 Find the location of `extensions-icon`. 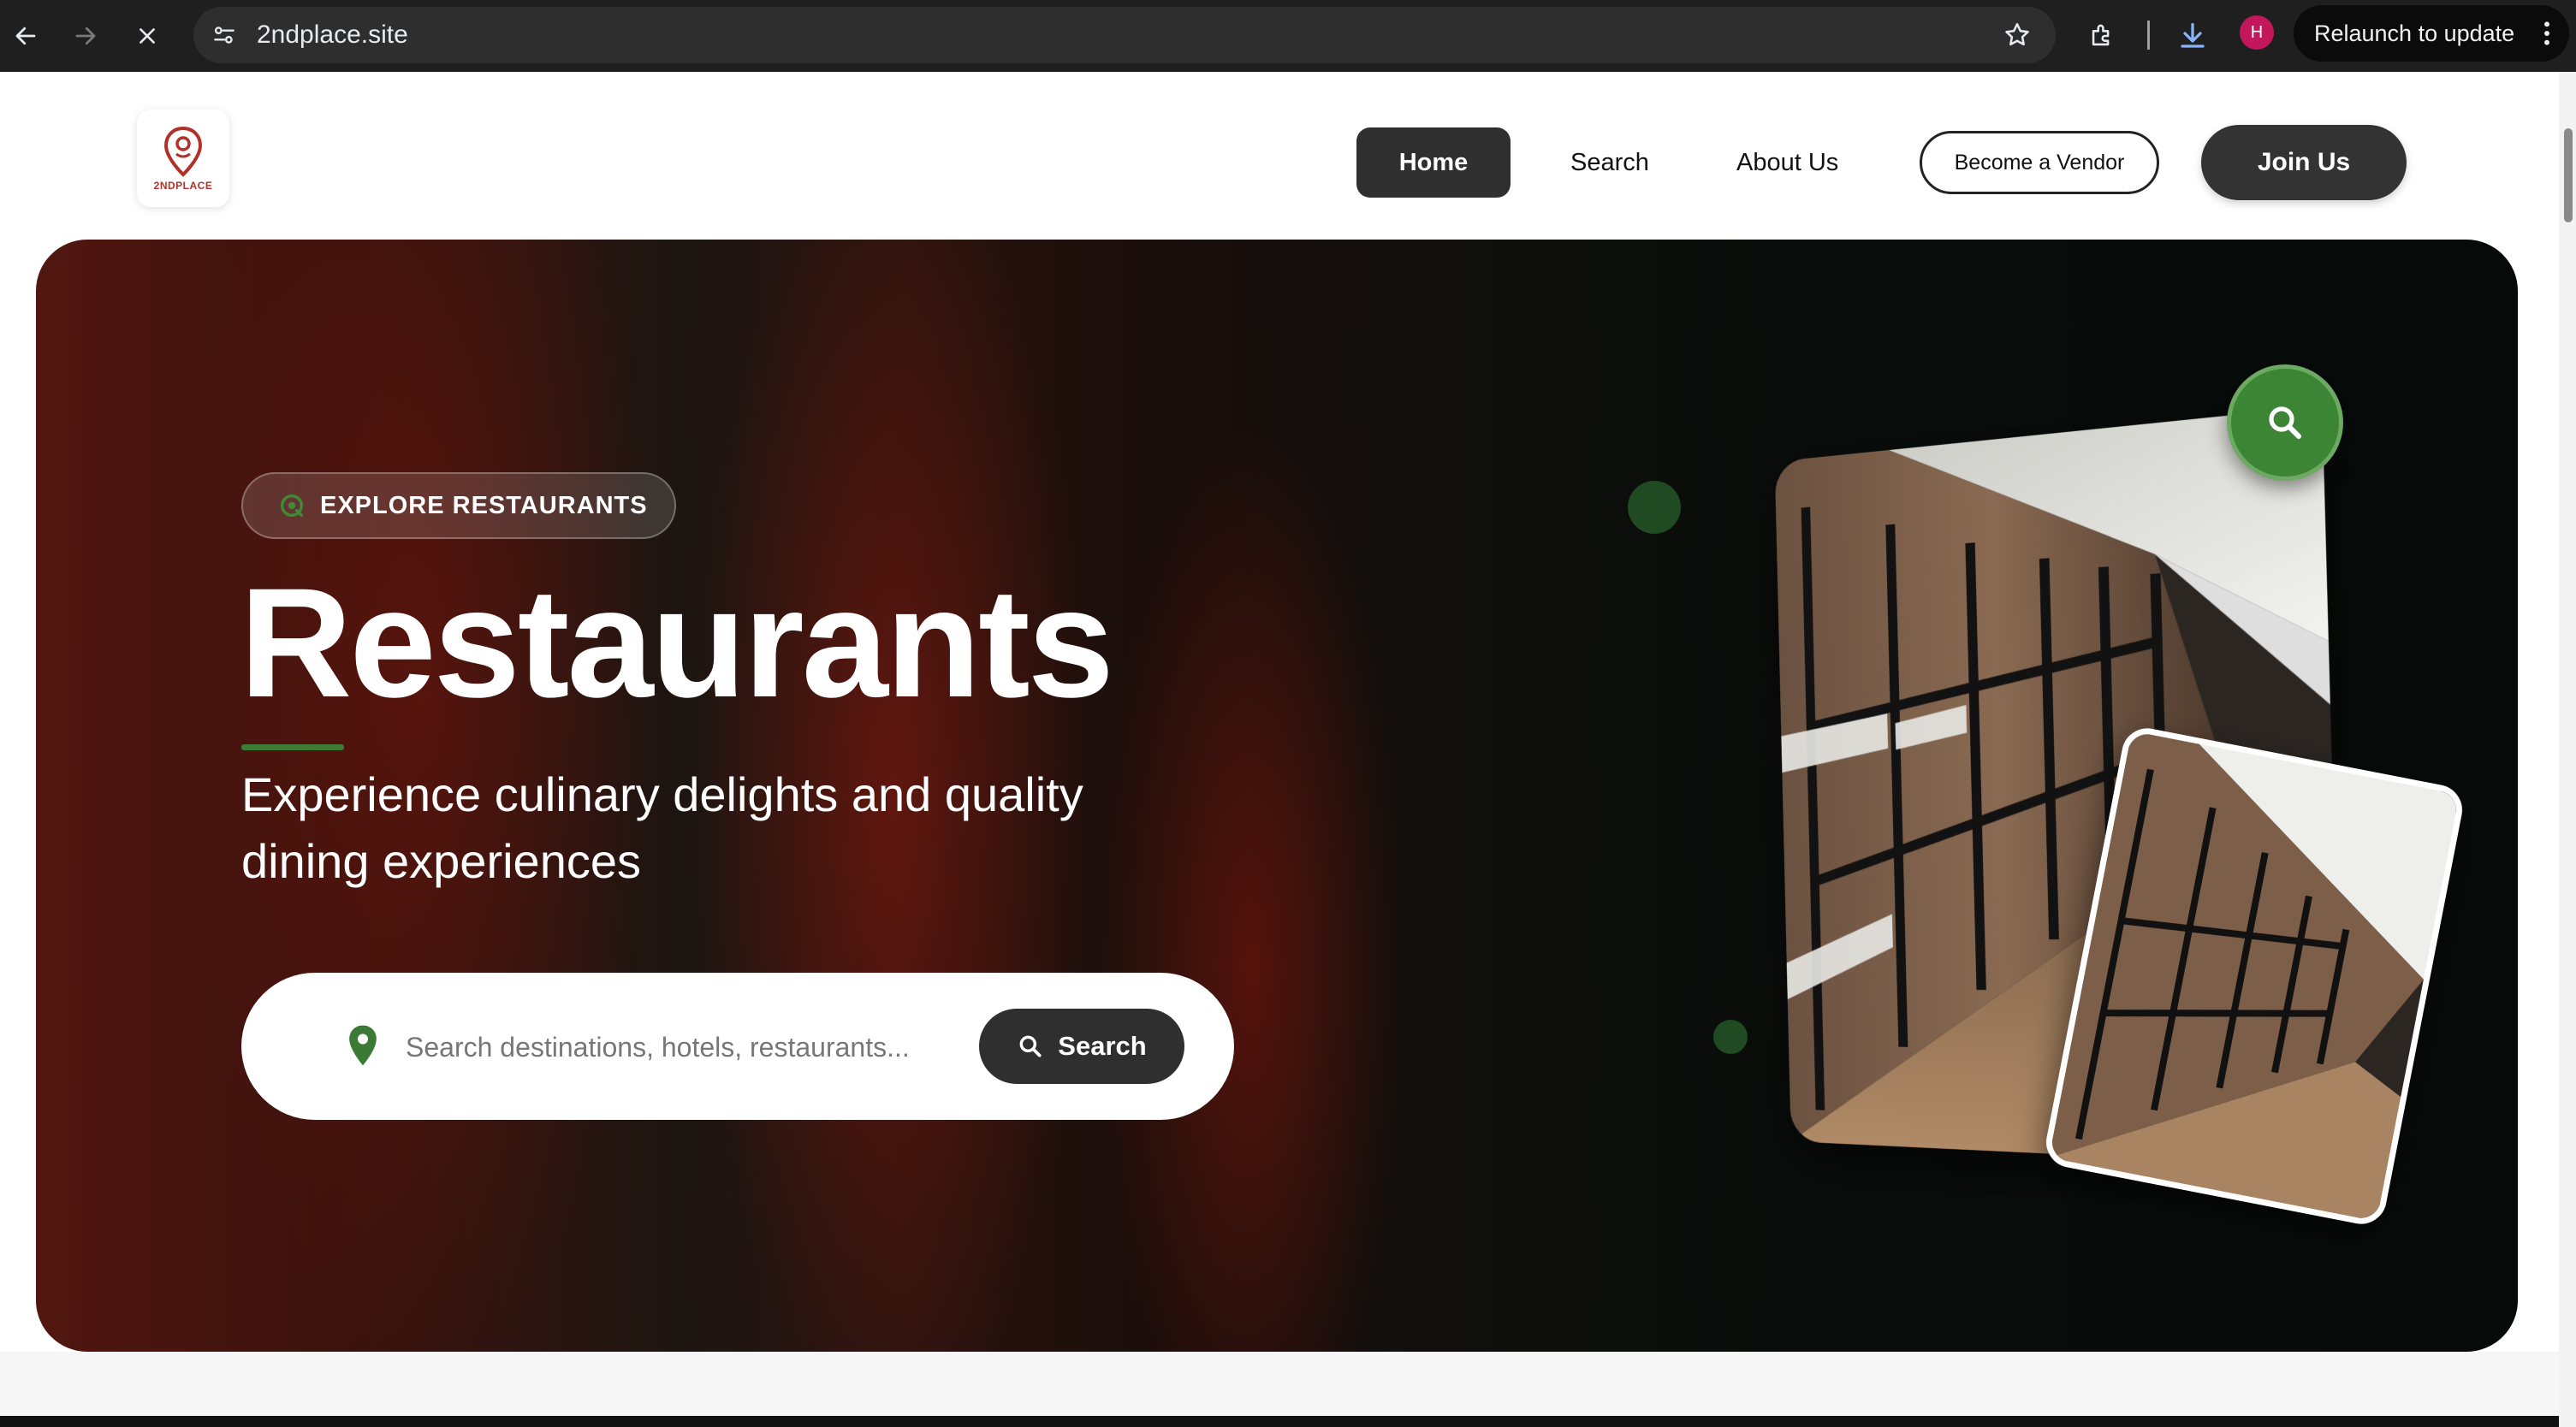

extensions-icon is located at coordinates (2102, 36).